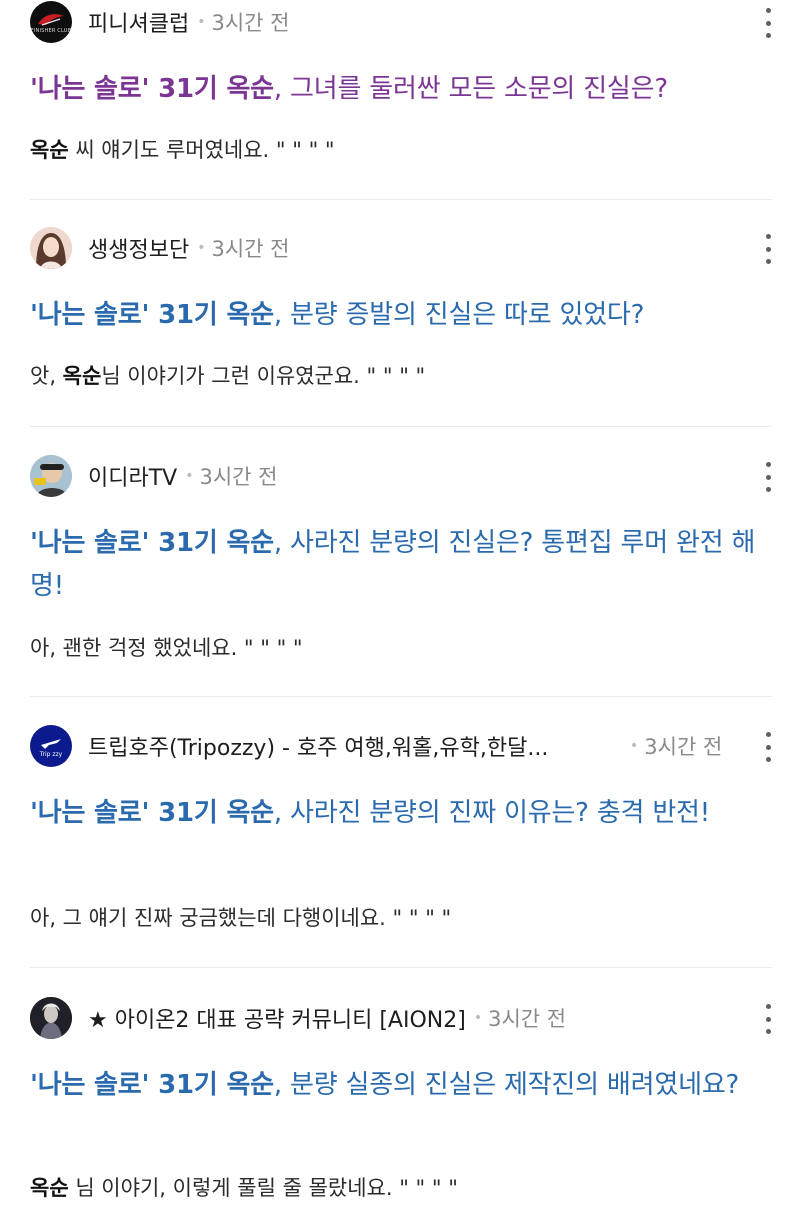 This screenshot has width=800, height=1219. Describe the element at coordinates (138, 22) in the screenshot. I see `source-name: 피니셔클럽` at that location.